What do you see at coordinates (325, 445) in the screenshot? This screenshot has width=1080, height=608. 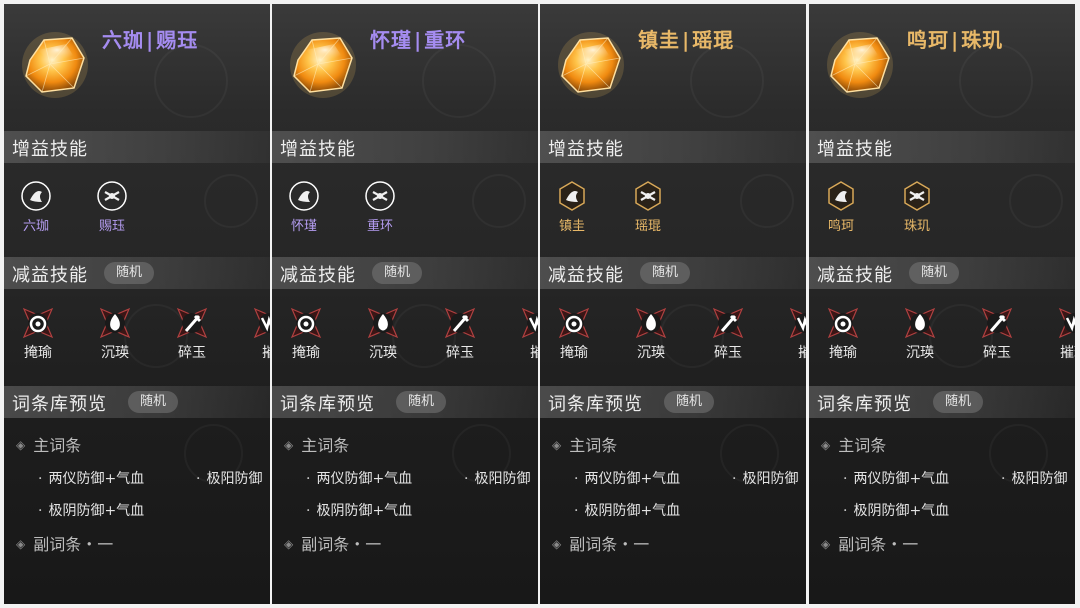 I see `main-affix-label: 主词条` at bounding box center [325, 445].